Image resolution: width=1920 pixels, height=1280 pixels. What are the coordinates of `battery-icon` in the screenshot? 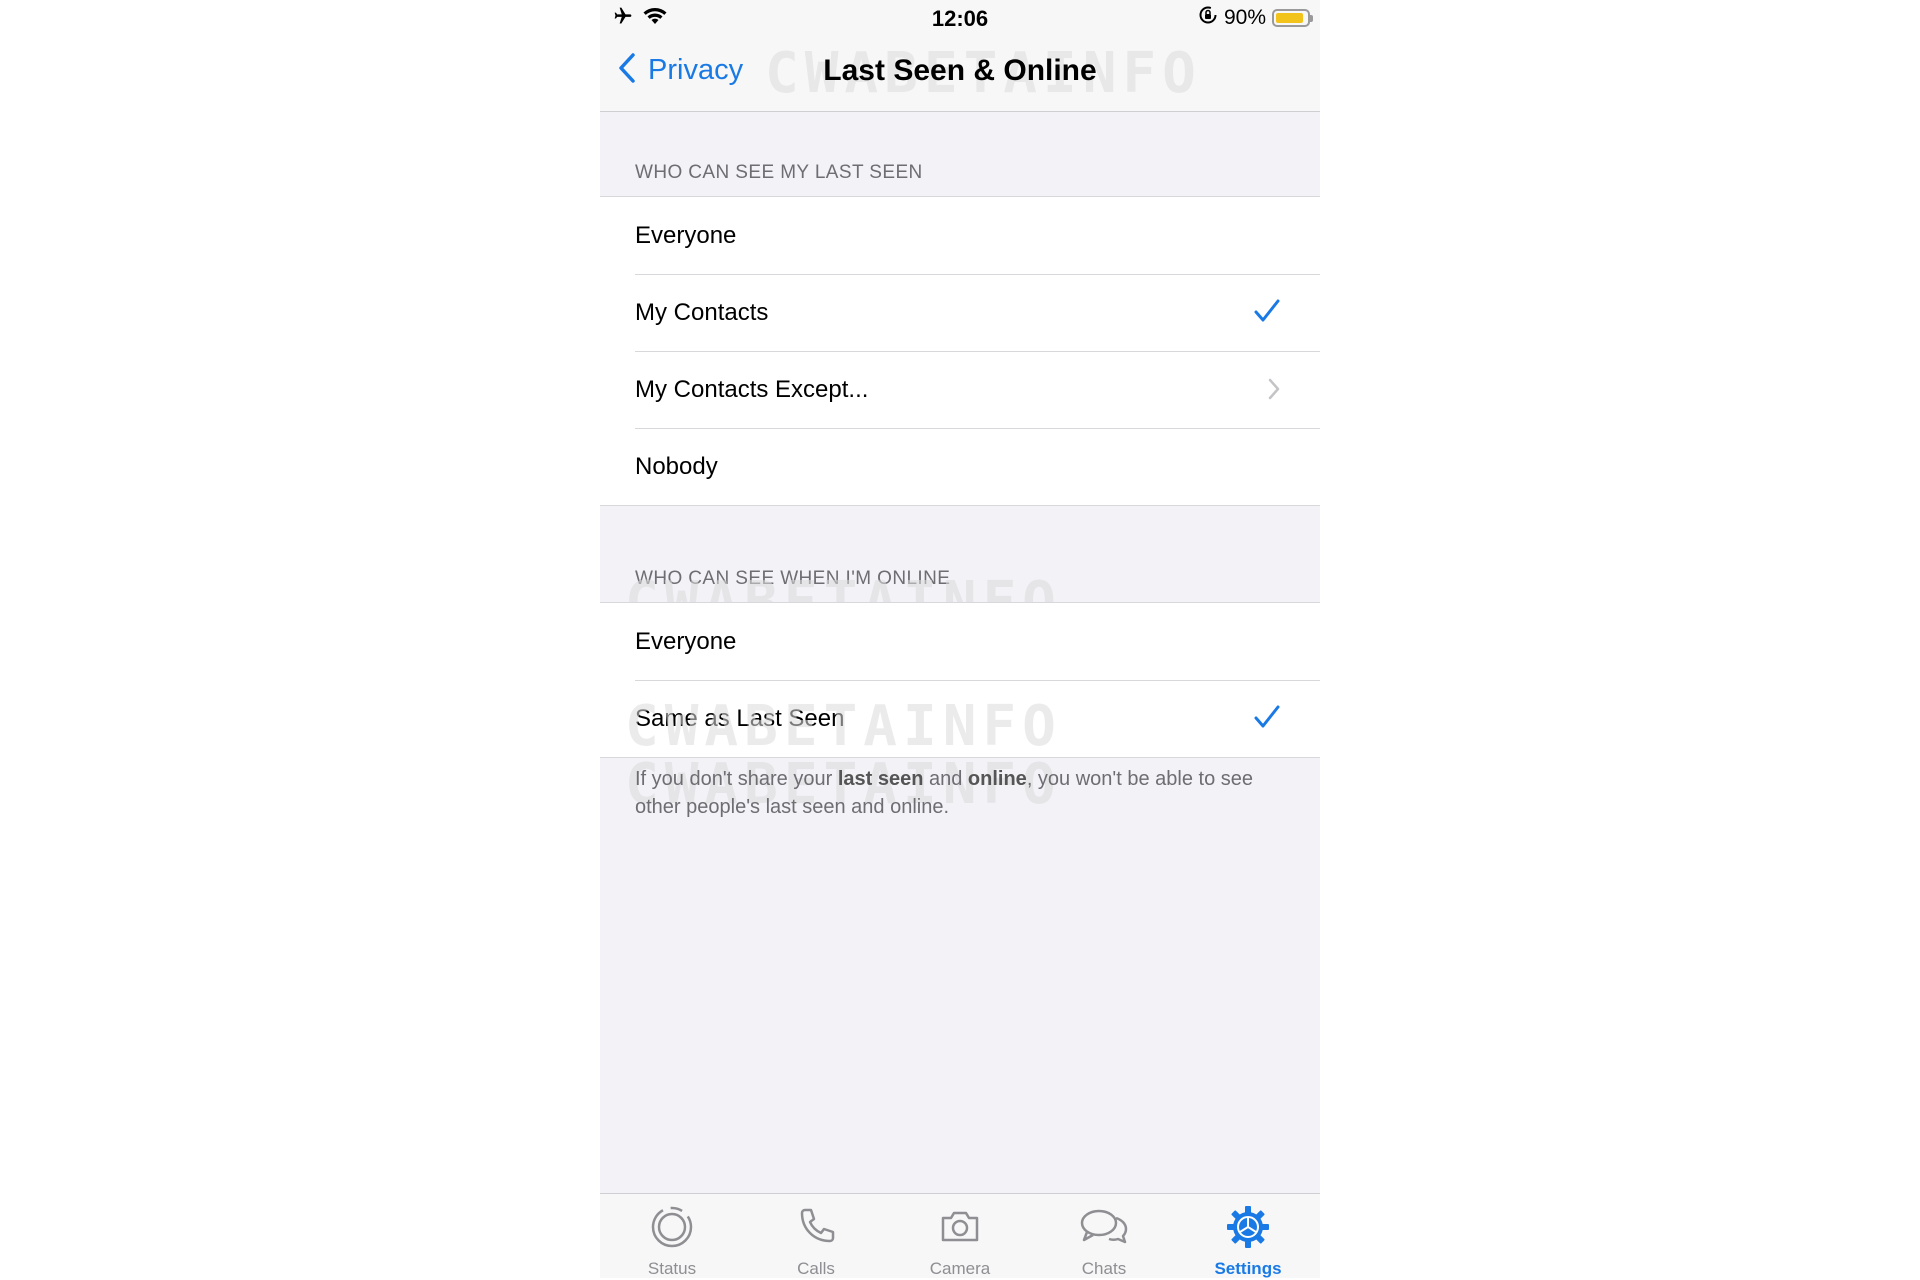 It's located at (1292, 18).